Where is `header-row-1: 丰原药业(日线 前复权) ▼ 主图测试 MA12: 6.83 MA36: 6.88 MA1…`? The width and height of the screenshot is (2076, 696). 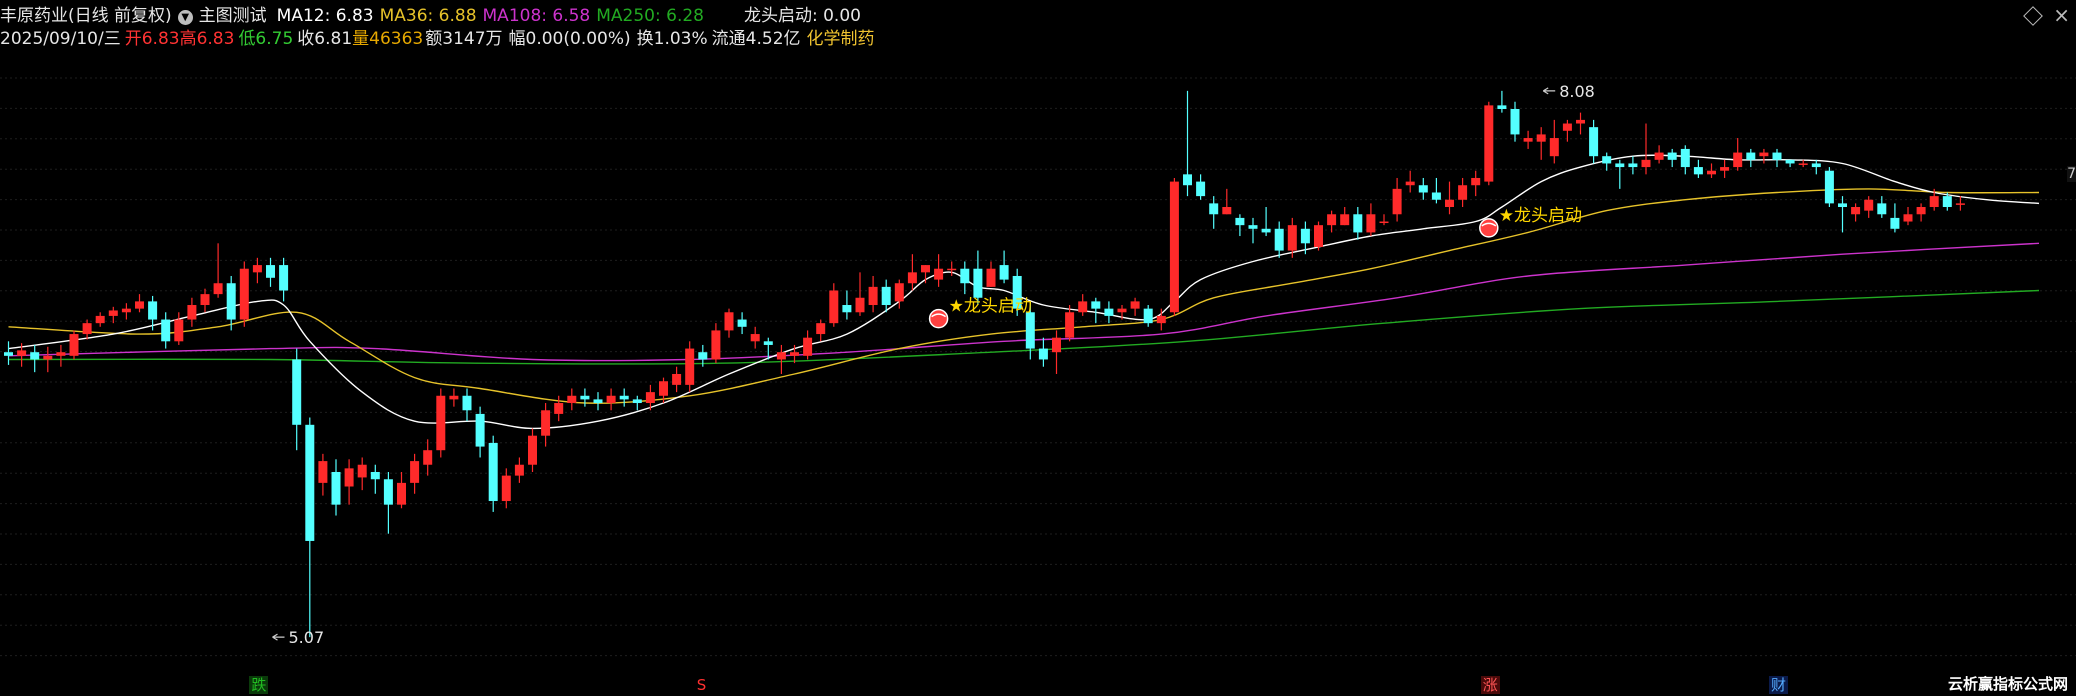 header-row-1: 丰原药业(日线 前复权) ▼ 主图测试 MA12: 6.83 MA36: 6.88 MA1… is located at coordinates (433, 16).